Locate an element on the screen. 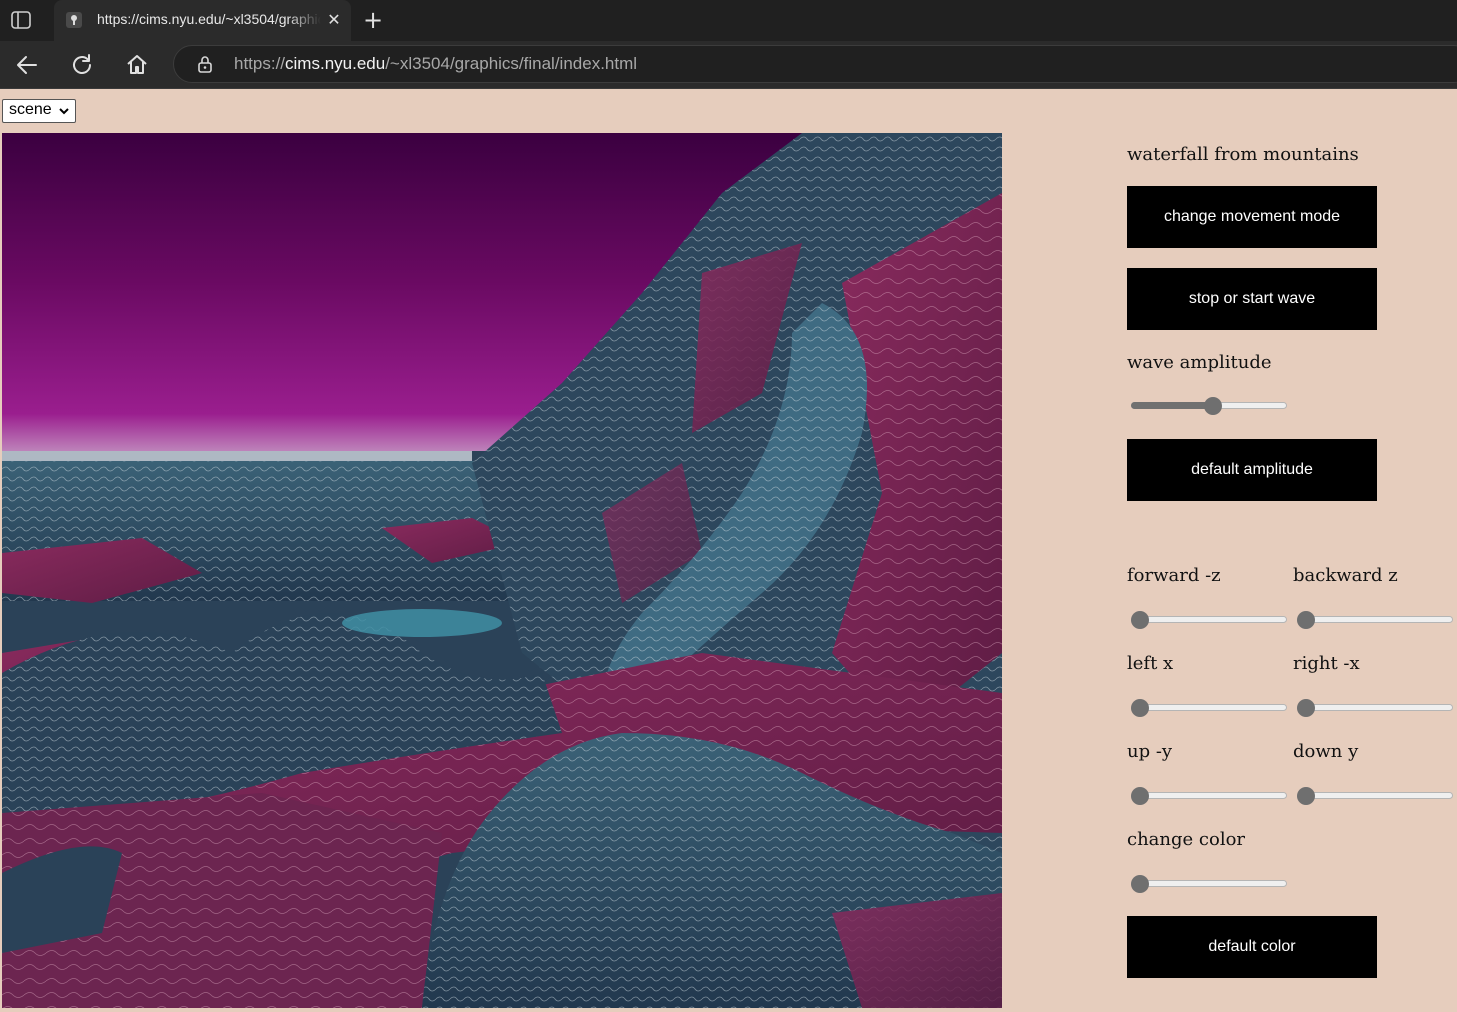  chevron-down-icon is located at coordinates (64, 110).